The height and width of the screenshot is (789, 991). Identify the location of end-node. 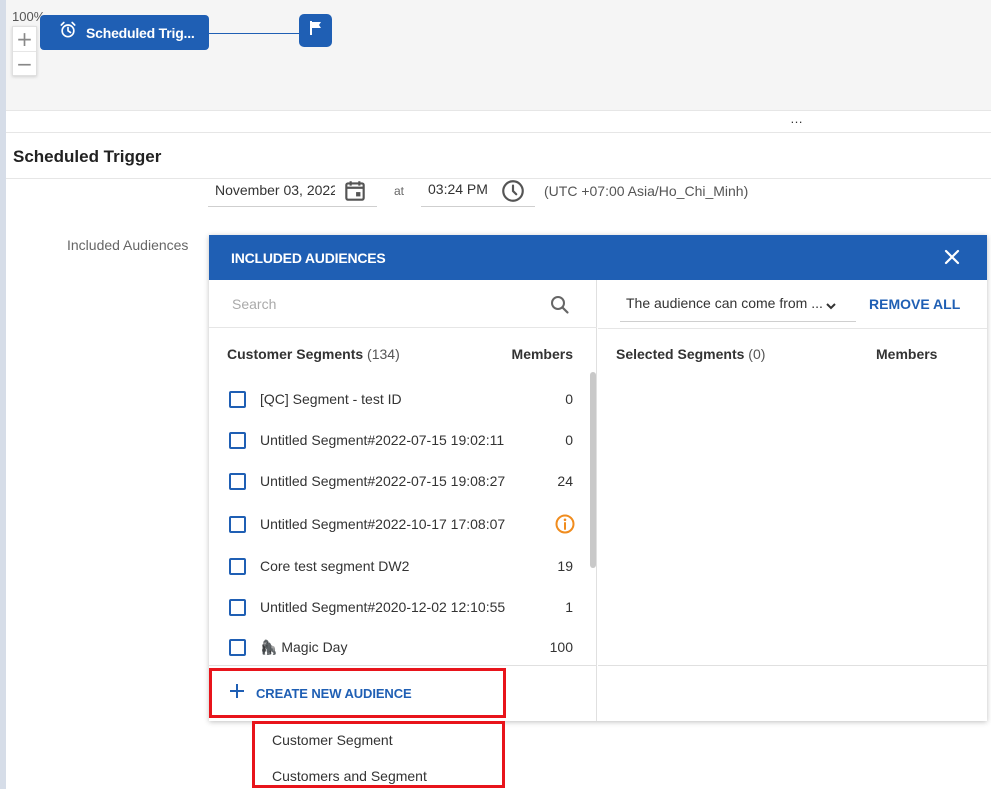
(315, 30).